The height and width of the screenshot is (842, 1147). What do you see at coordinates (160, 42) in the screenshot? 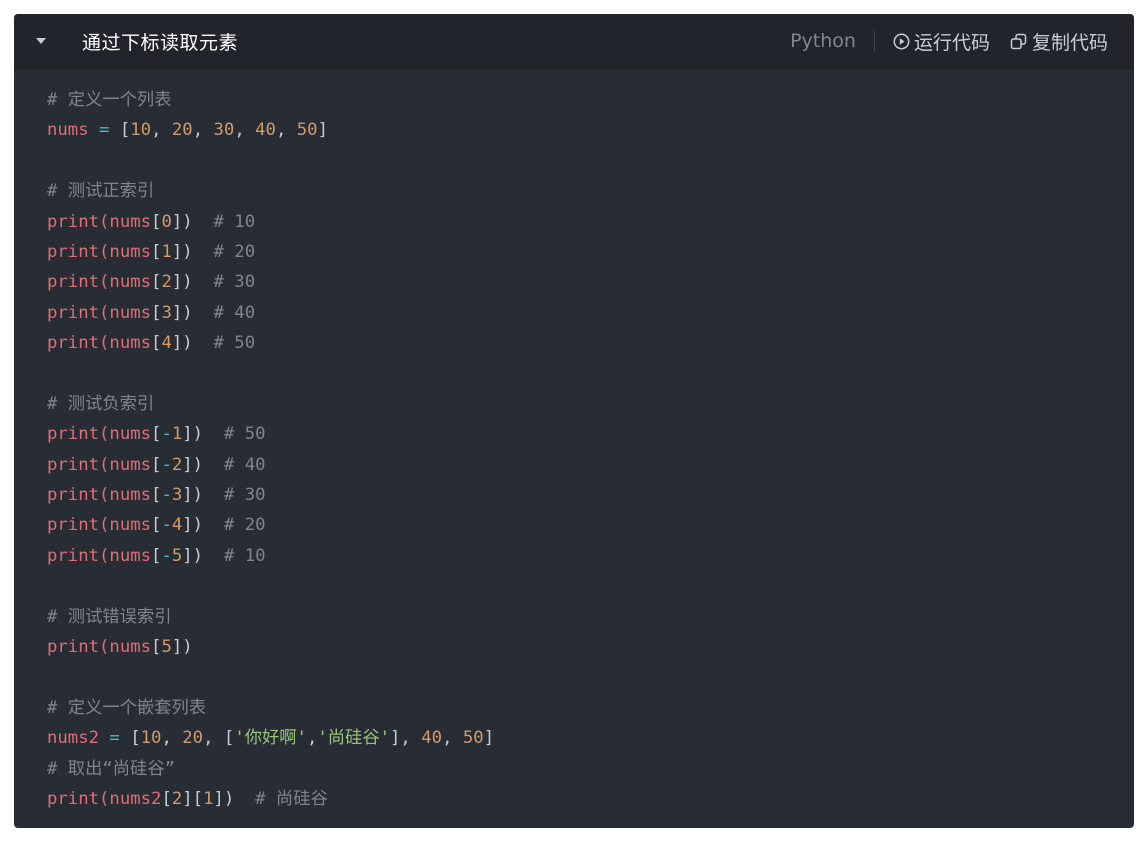
I see `code-block-title: 通过下标读取元素` at bounding box center [160, 42].